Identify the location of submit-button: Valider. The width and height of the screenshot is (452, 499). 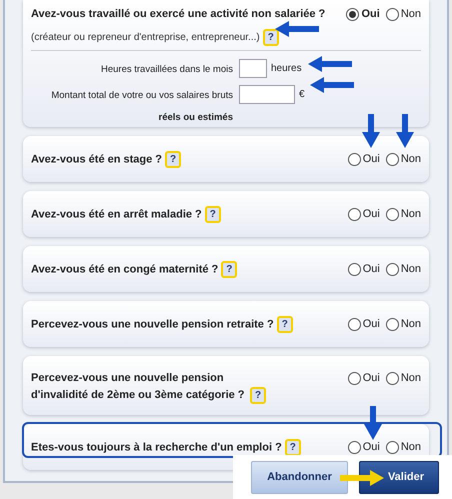
(399, 477).